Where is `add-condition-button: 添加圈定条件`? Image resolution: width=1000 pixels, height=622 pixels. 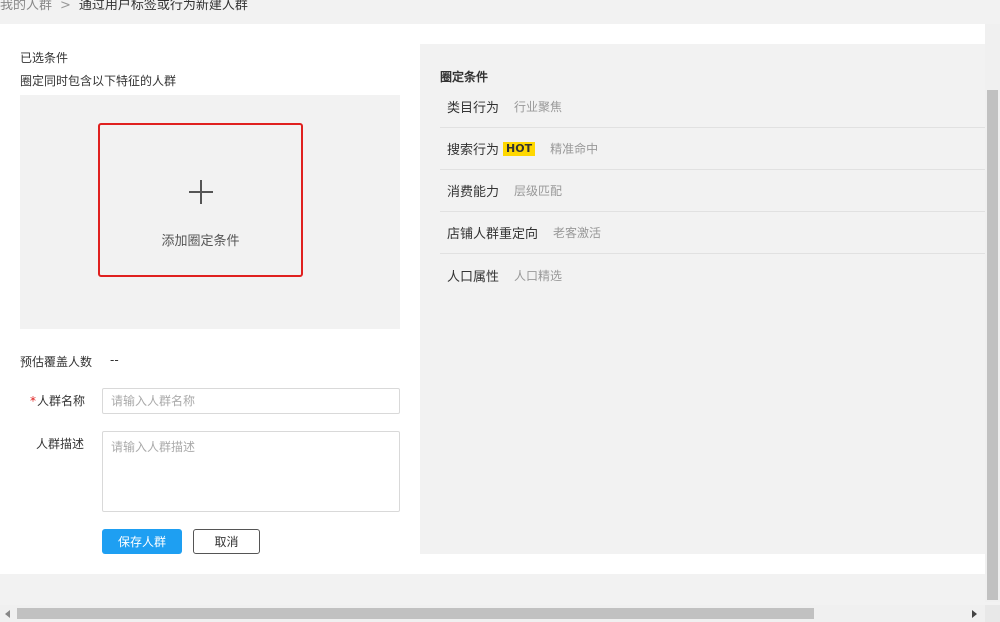 add-condition-button: 添加圈定条件 is located at coordinates (200, 200).